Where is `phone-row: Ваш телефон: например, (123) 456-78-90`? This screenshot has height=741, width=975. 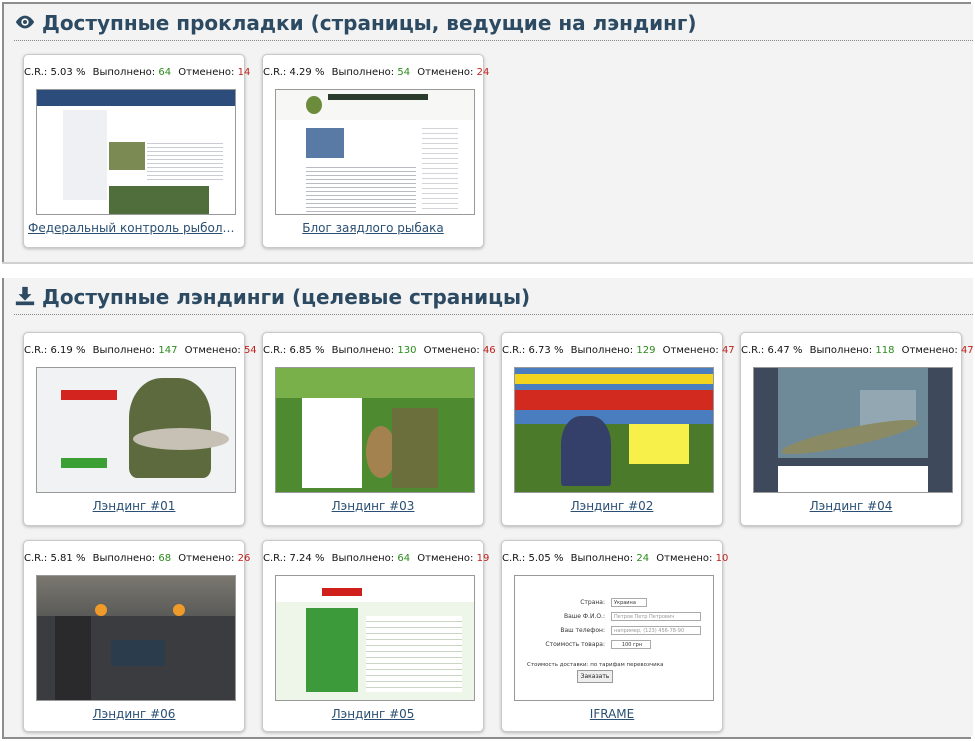 phone-row: Ваш телефон: например, (123) 456-78-90 is located at coordinates (614, 631).